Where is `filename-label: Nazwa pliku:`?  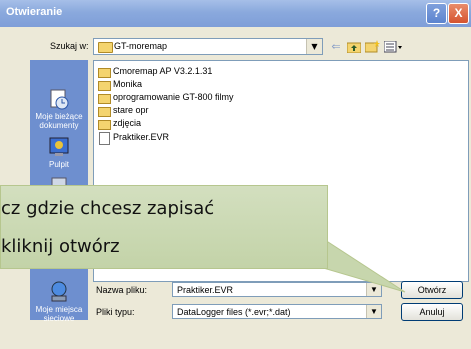 filename-label: Nazwa pliku: is located at coordinates (122, 290).